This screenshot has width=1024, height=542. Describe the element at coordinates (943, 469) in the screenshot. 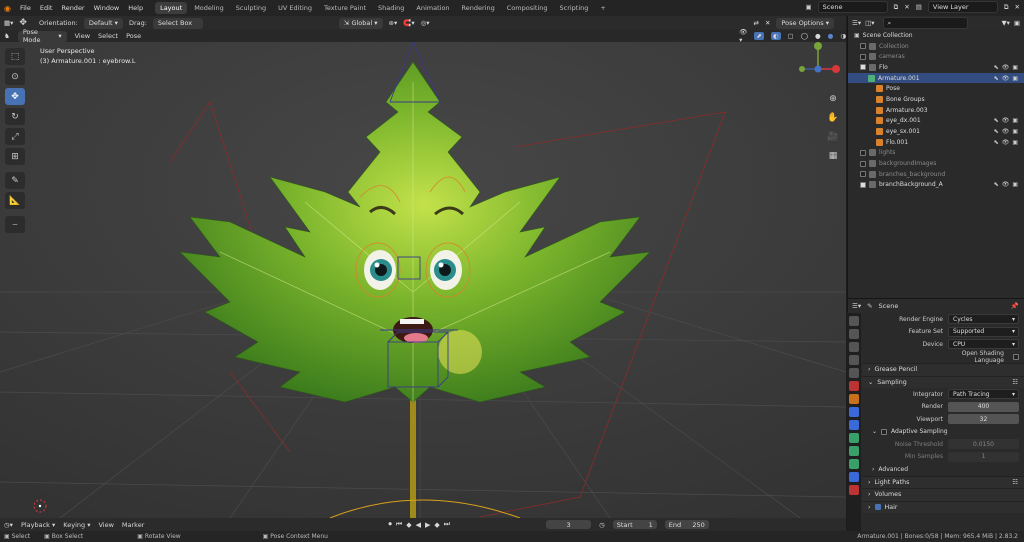

I see `advanced-panel: › Advanced` at that location.